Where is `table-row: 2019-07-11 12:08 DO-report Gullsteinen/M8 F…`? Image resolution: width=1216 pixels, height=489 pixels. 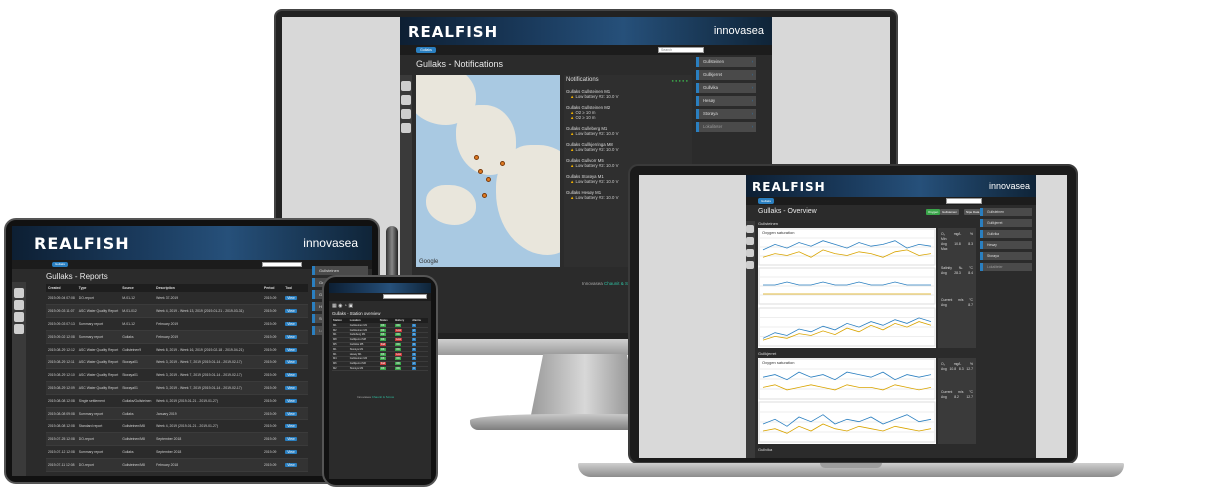 table-row: 2019-07-11 12:08 DO-report Gullsteinen/M8 F… is located at coordinates (177, 465).